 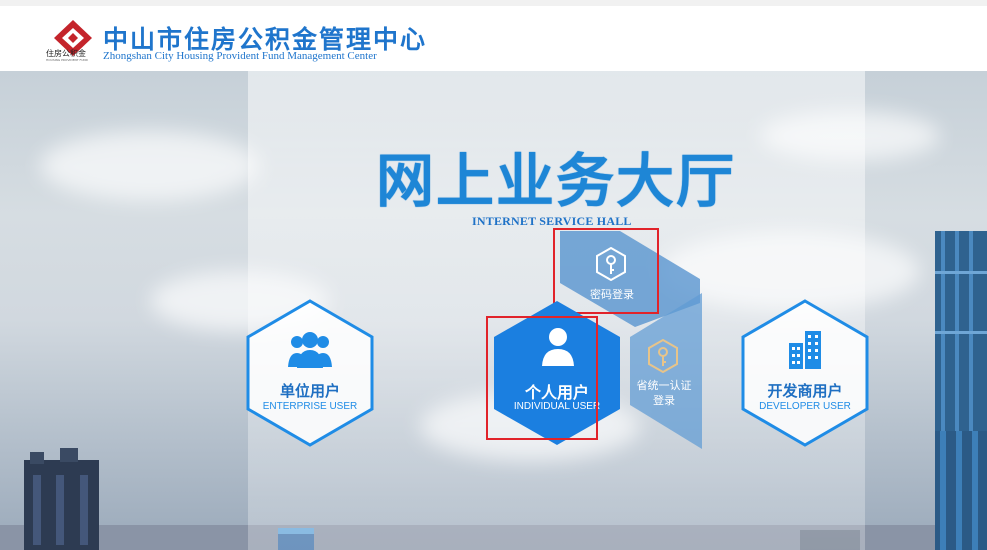 I want to click on enterprise-user-label: 单位用户, so click(x=309, y=391).